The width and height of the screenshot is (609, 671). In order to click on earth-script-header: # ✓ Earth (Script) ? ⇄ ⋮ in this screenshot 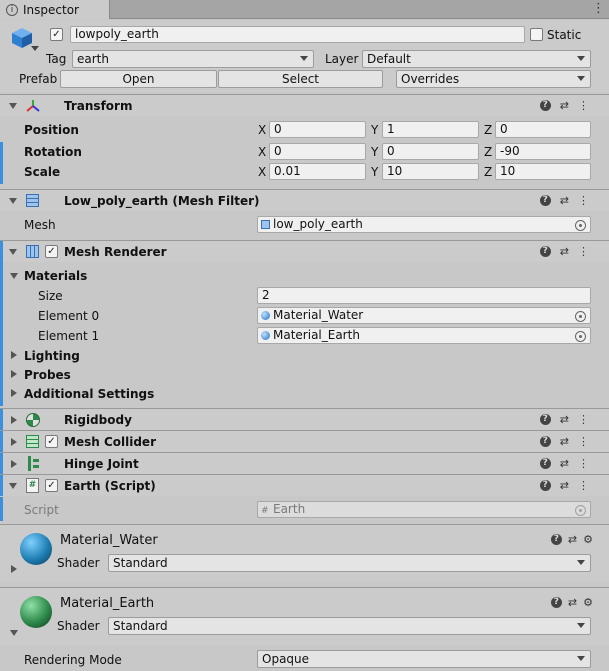, I will do `click(304, 485)`.